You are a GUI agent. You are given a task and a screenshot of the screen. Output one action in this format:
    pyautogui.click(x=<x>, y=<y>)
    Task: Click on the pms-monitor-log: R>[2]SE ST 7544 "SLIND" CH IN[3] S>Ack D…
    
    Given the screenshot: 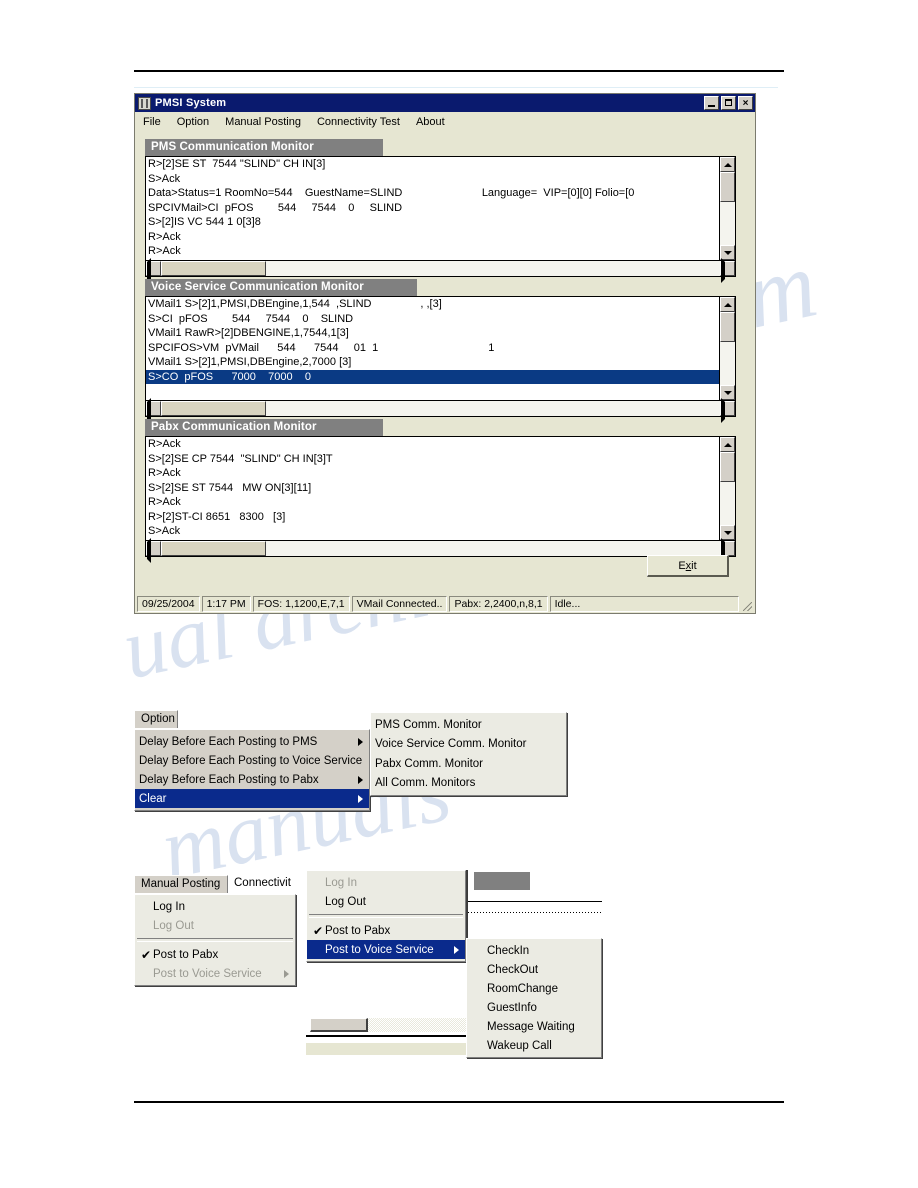 What is the action you would take?
    pyautogui.click(x=440, y=208)
    